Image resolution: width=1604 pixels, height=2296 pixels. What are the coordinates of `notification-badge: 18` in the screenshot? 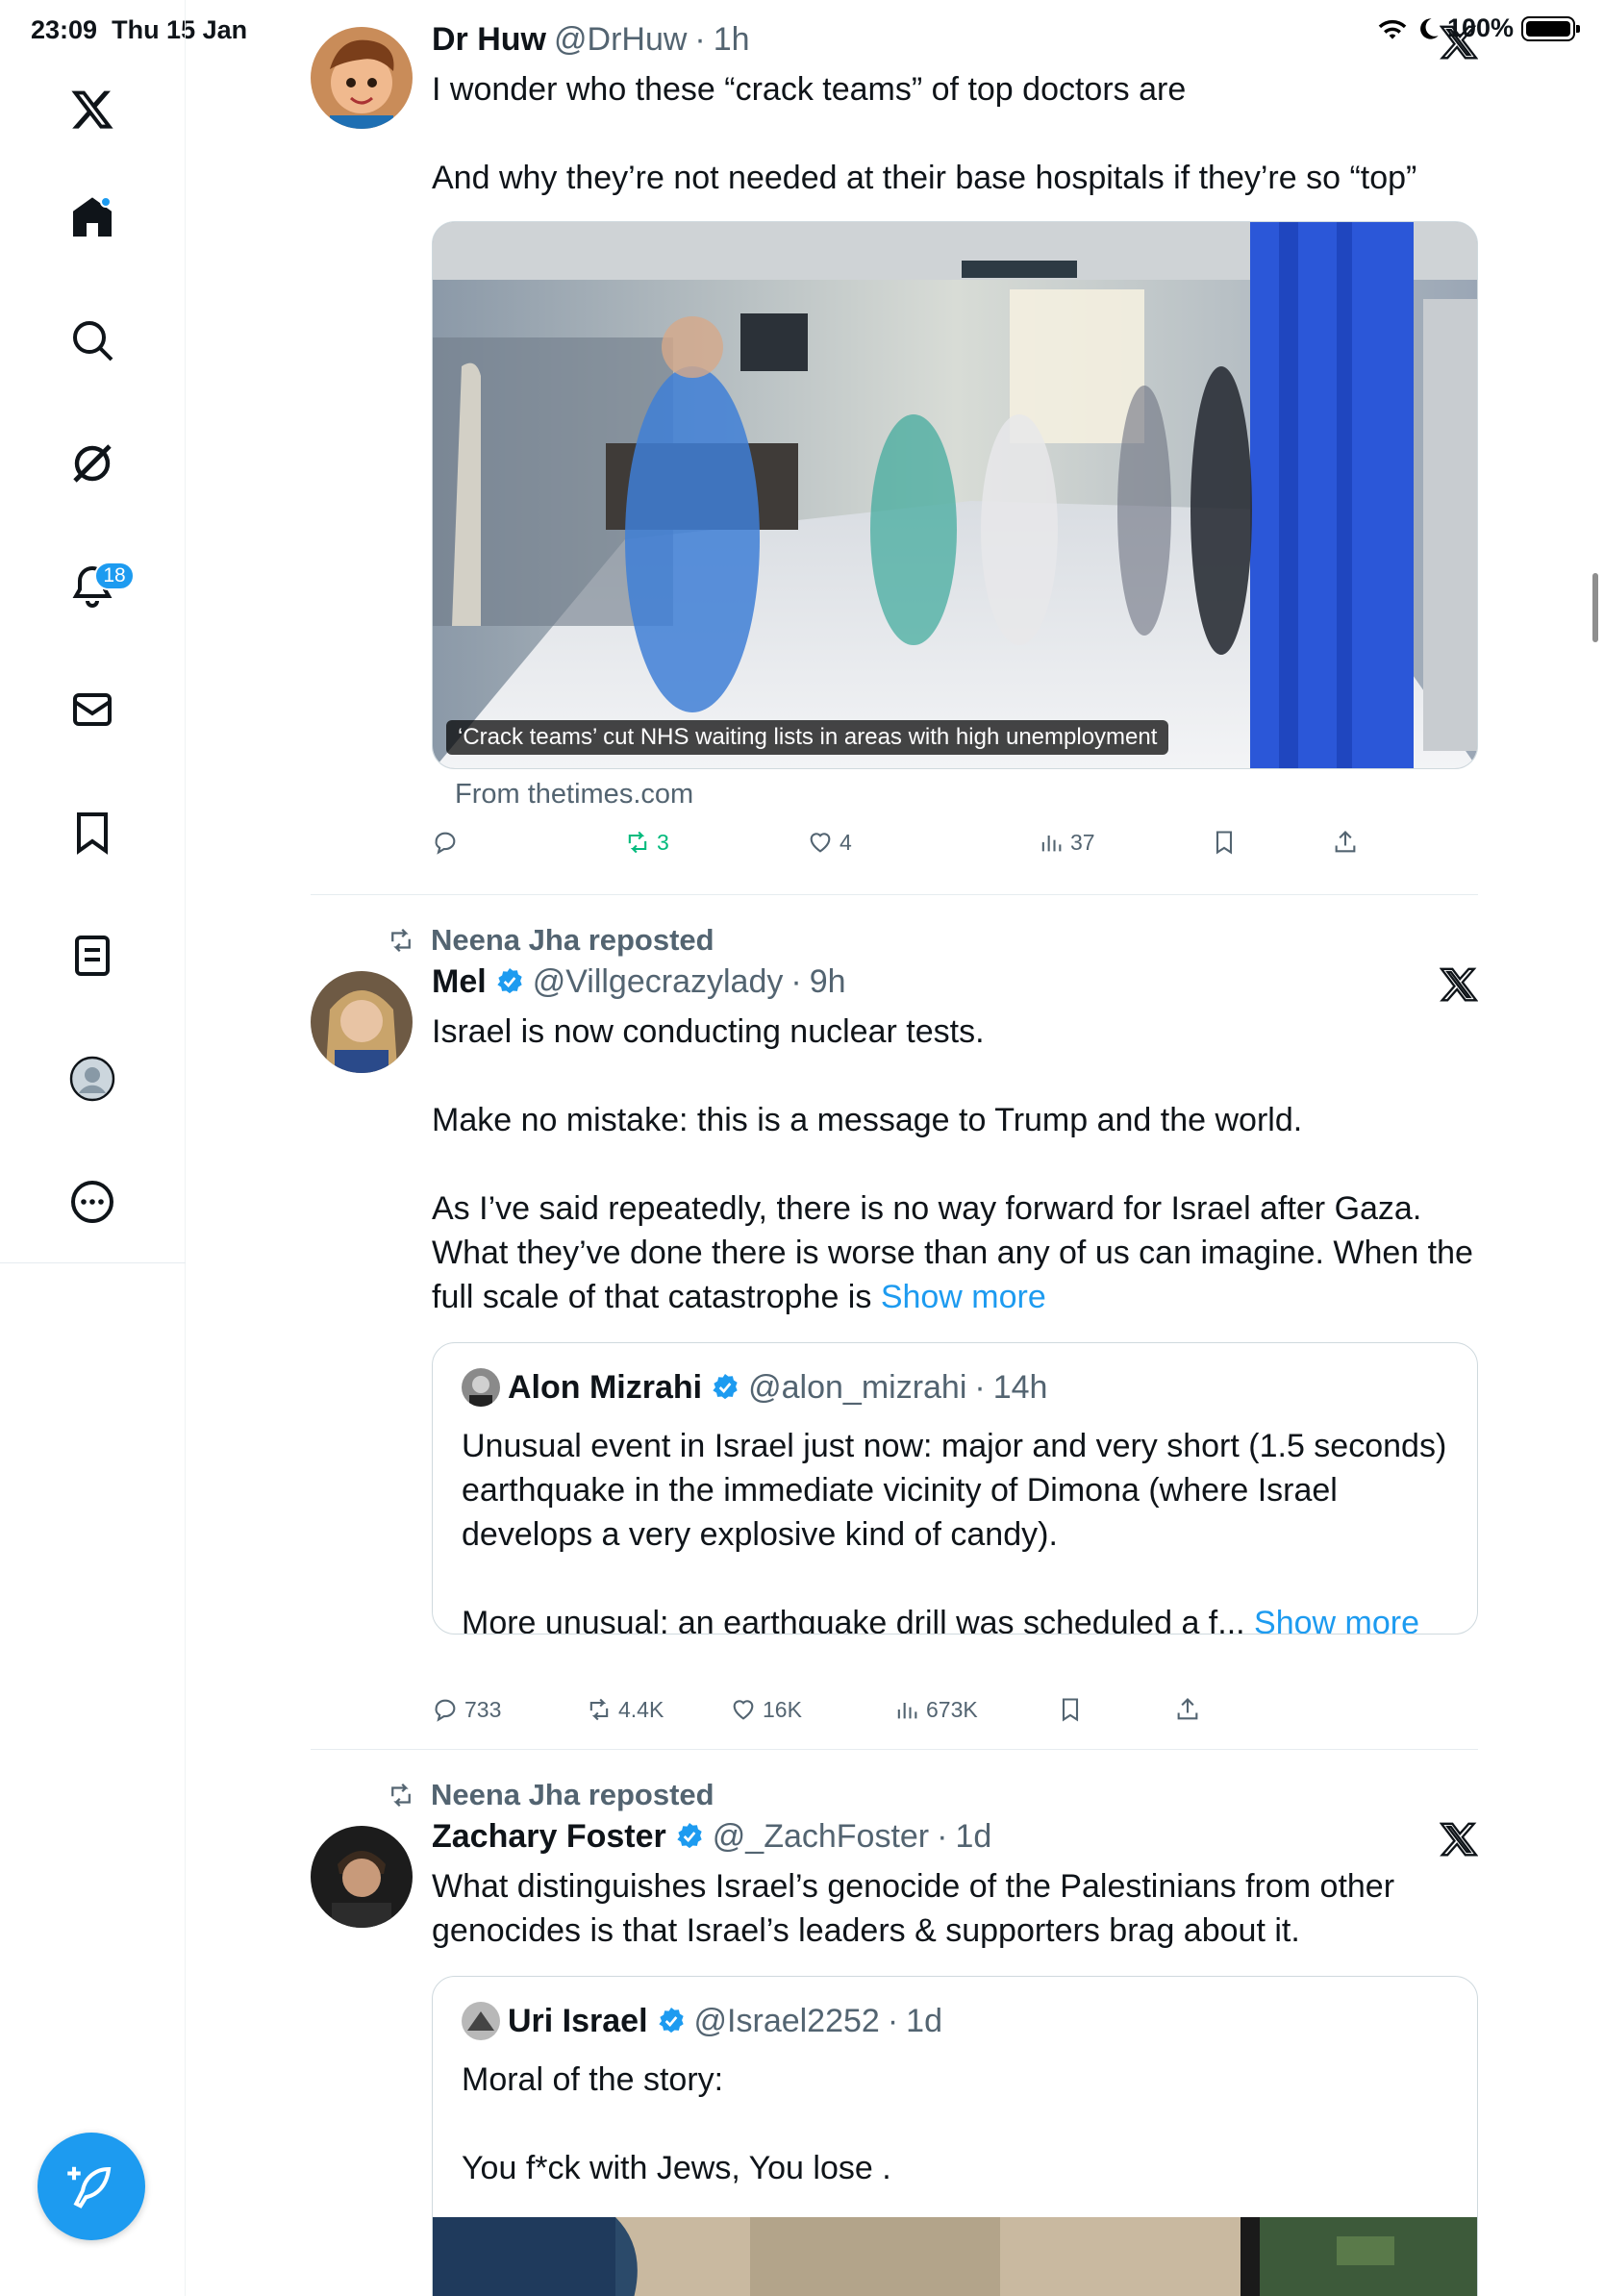 It's located at (114, 576).